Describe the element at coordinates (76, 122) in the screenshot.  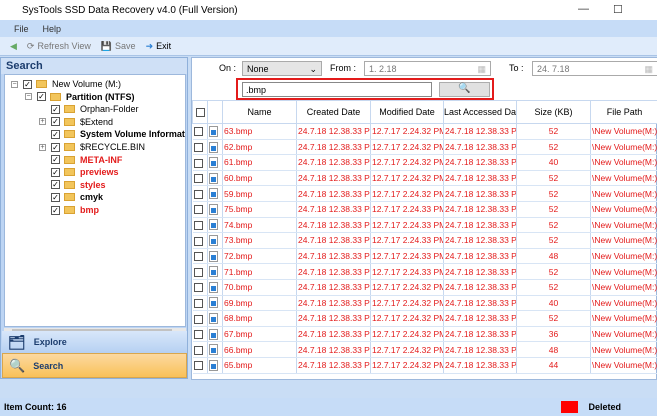
I see `tree-node: + ✓ $Extend` at that location.